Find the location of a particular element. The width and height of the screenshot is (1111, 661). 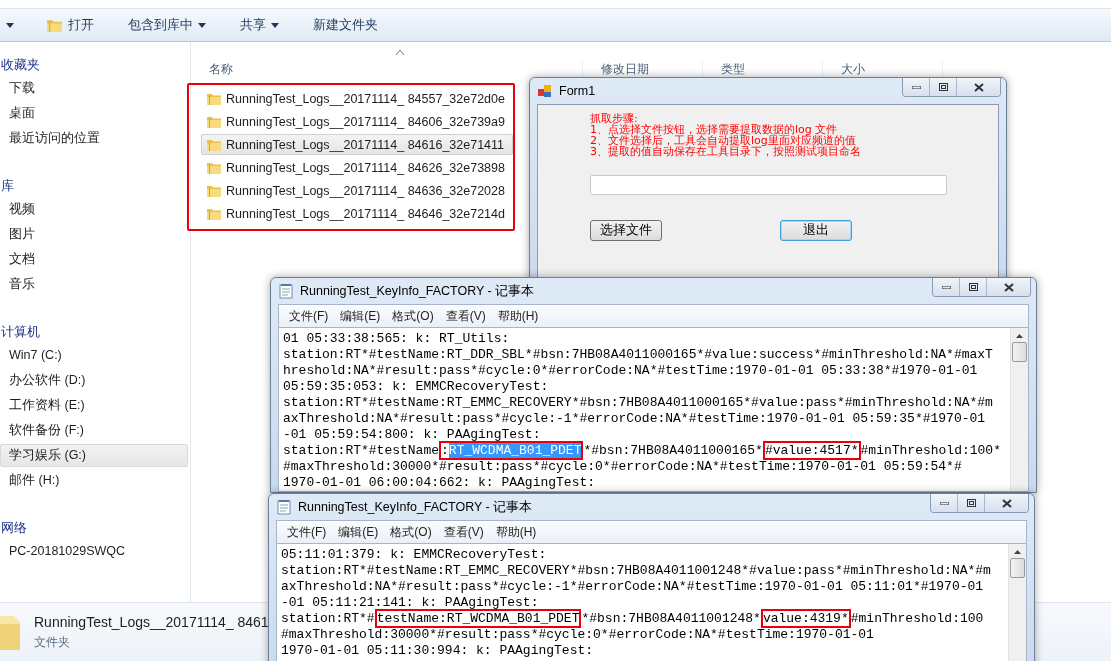

toolbar-button: 新建文件夹 is located at coordinates (345, 25).